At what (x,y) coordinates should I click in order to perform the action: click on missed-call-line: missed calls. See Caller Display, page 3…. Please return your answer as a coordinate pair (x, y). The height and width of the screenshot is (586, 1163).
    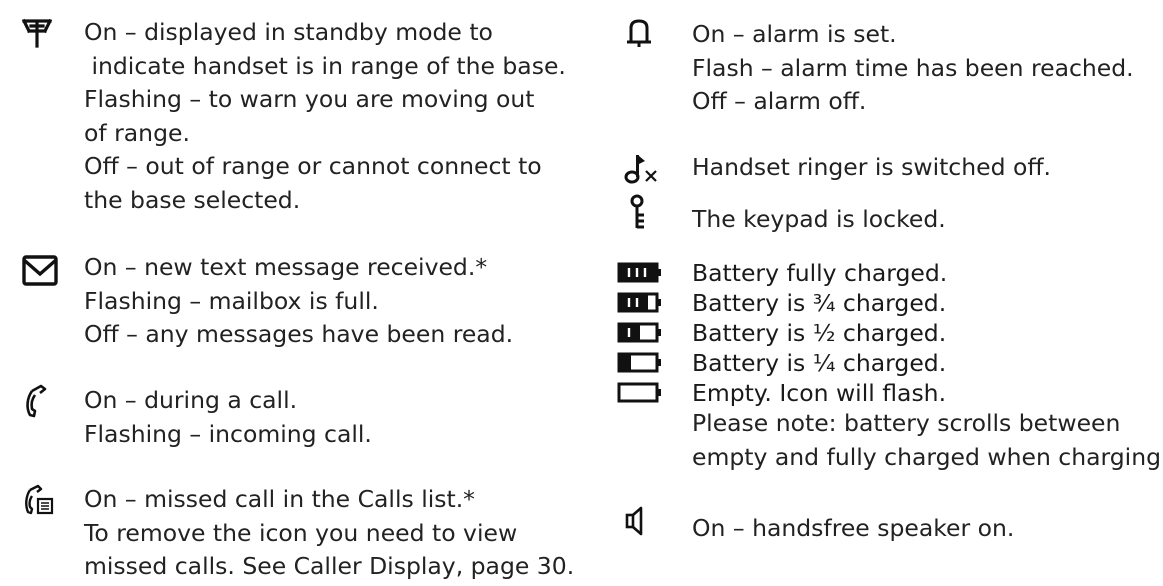
    Looking at the image, I should click on (329, 566).